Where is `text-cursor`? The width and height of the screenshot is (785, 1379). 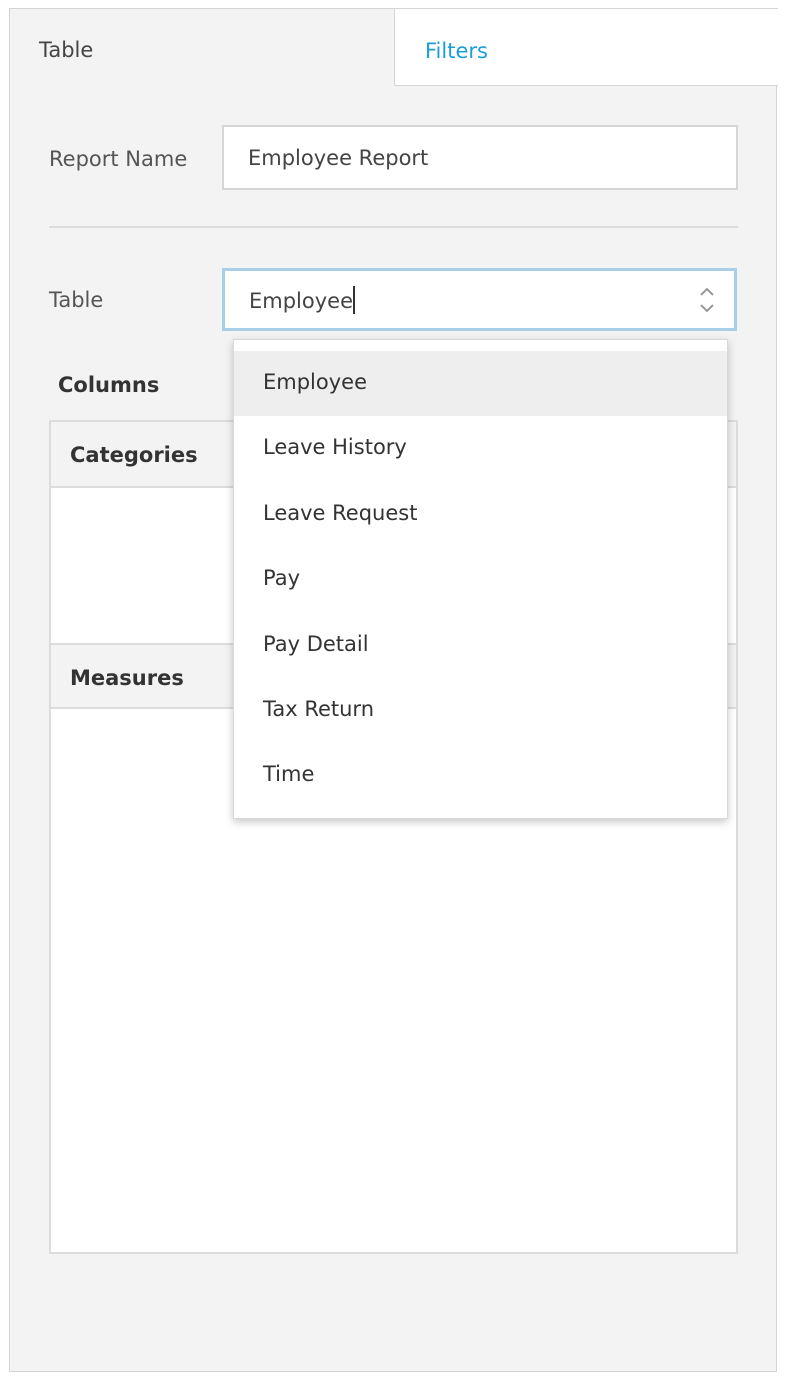
text-cursor is located at coordinates (354, 300).